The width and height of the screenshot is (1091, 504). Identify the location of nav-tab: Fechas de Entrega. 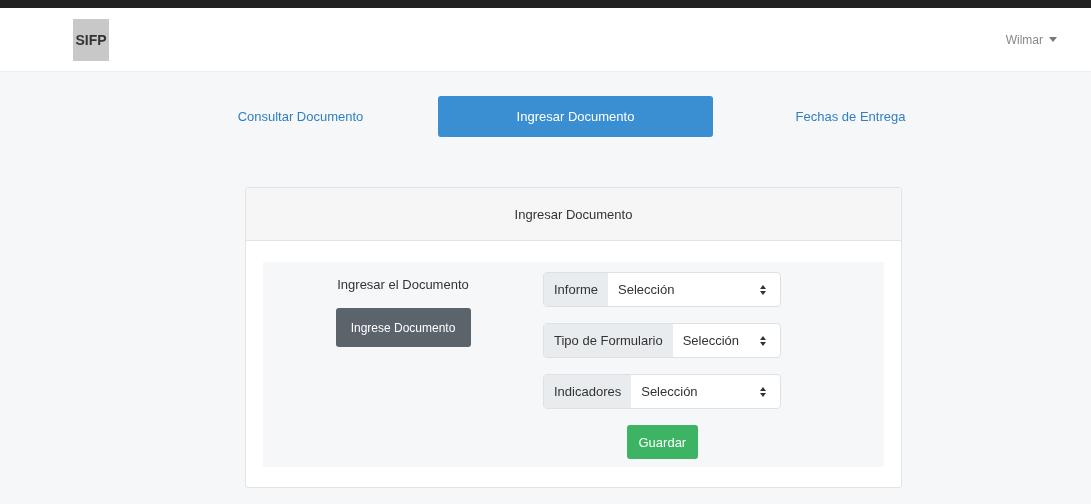
(850, 116).